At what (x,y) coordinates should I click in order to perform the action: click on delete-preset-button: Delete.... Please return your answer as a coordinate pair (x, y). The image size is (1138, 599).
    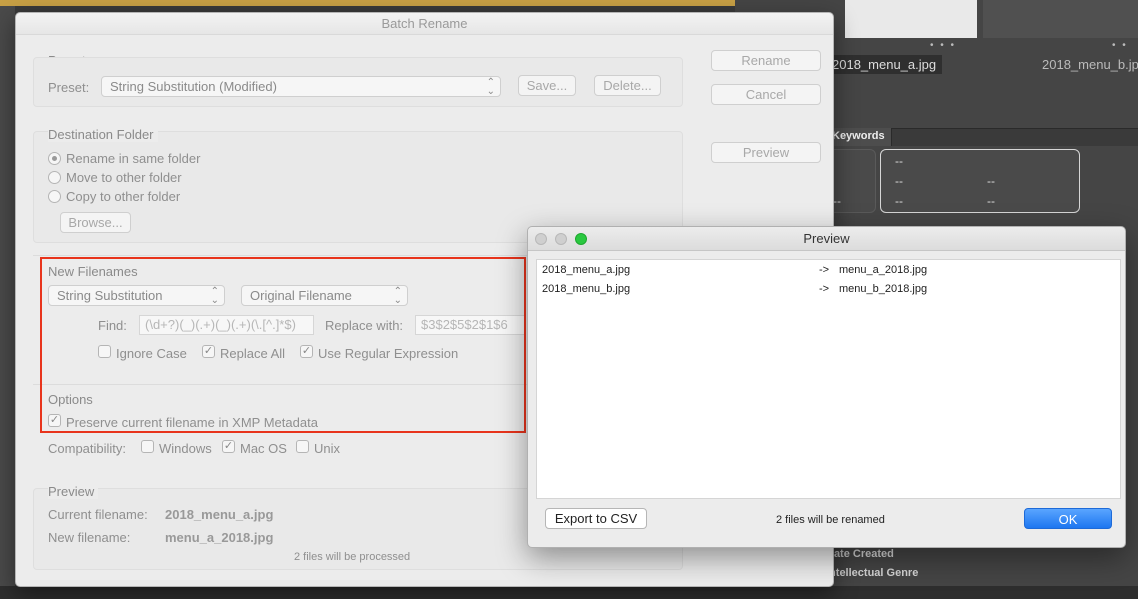
    Looking at the image, I should click on (627, 85).